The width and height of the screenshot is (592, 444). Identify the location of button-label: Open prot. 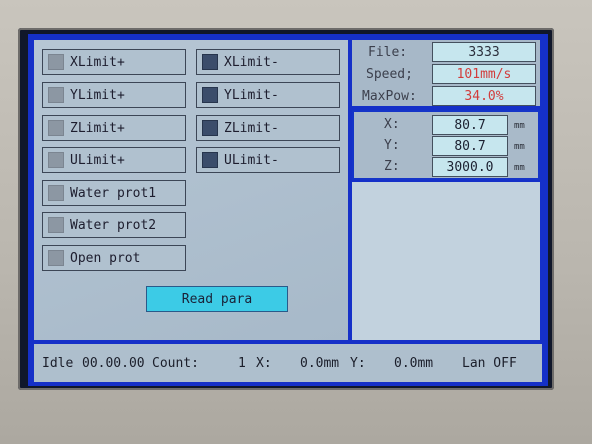
(105, 258).